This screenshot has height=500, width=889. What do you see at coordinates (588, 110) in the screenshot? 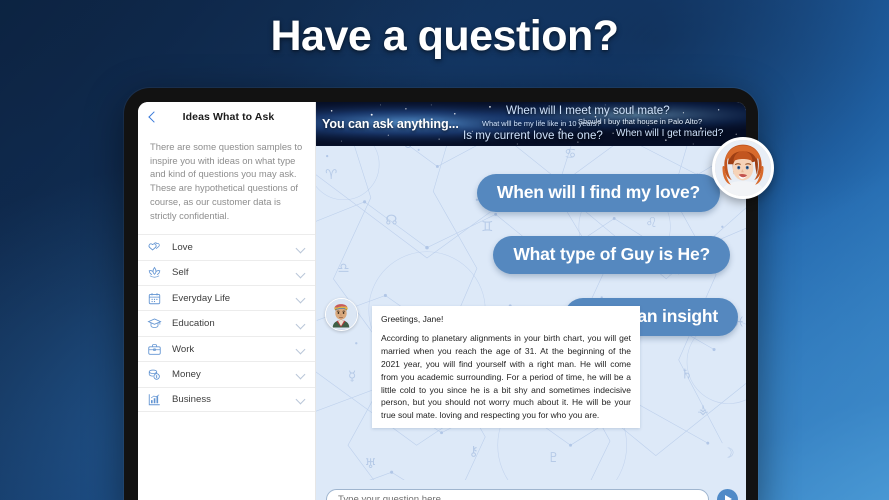
I see `banner-question: When will I meet my soul mate?` at bounding box center [588, 110].